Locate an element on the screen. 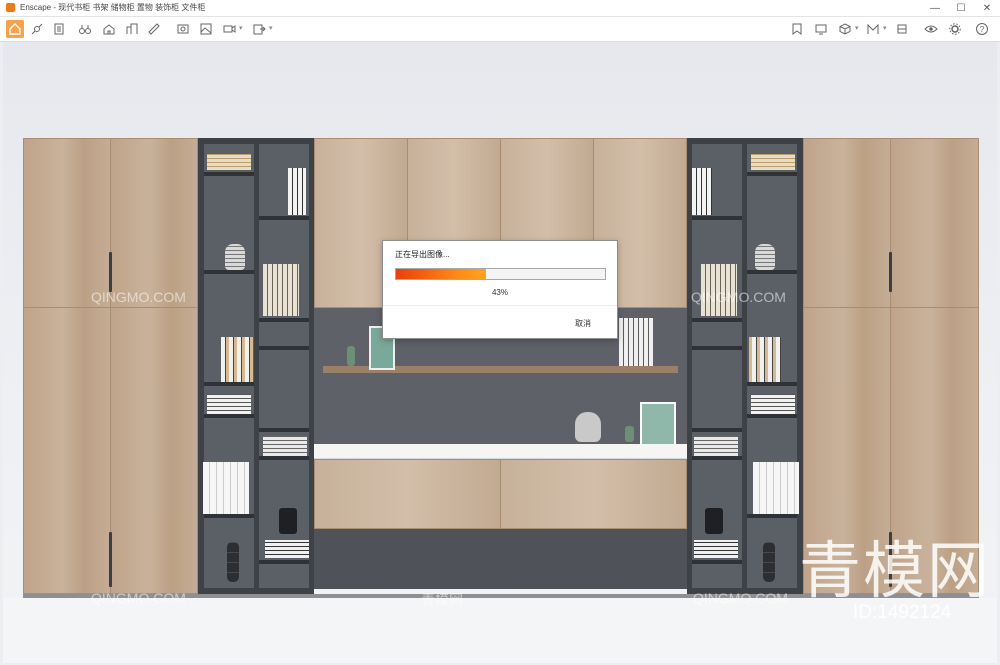 The width and height of the screenshot is (1000, 665). export-button is located at coordinates (259, 29).